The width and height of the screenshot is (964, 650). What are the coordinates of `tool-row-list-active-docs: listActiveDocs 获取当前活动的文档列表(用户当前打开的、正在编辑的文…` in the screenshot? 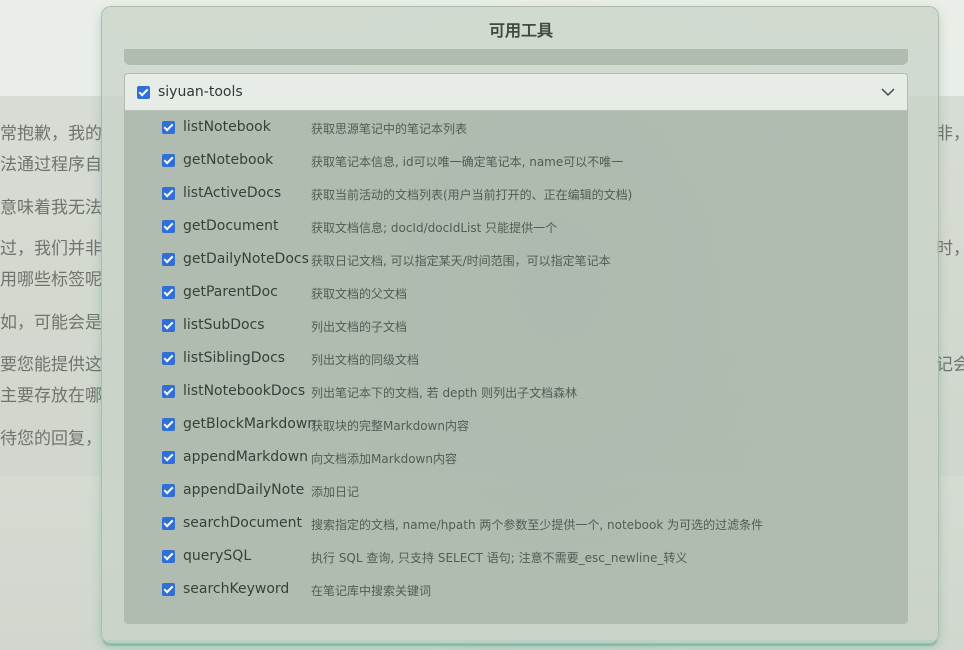 It's located at (516, 193).